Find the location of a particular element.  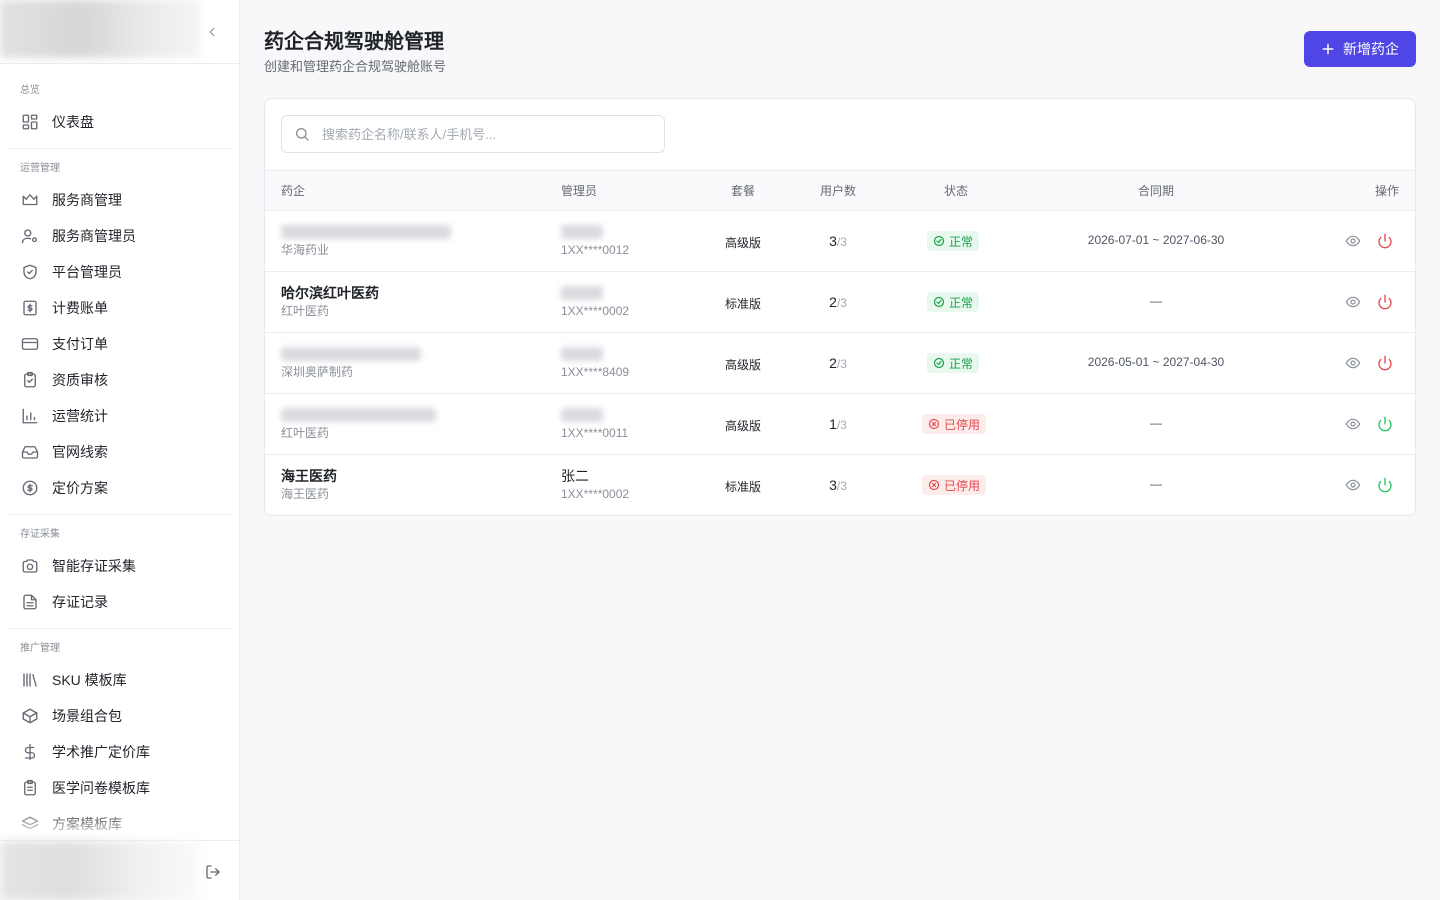

sidebar-item-label: 仪表盘 is located at coordinates (73, 122).